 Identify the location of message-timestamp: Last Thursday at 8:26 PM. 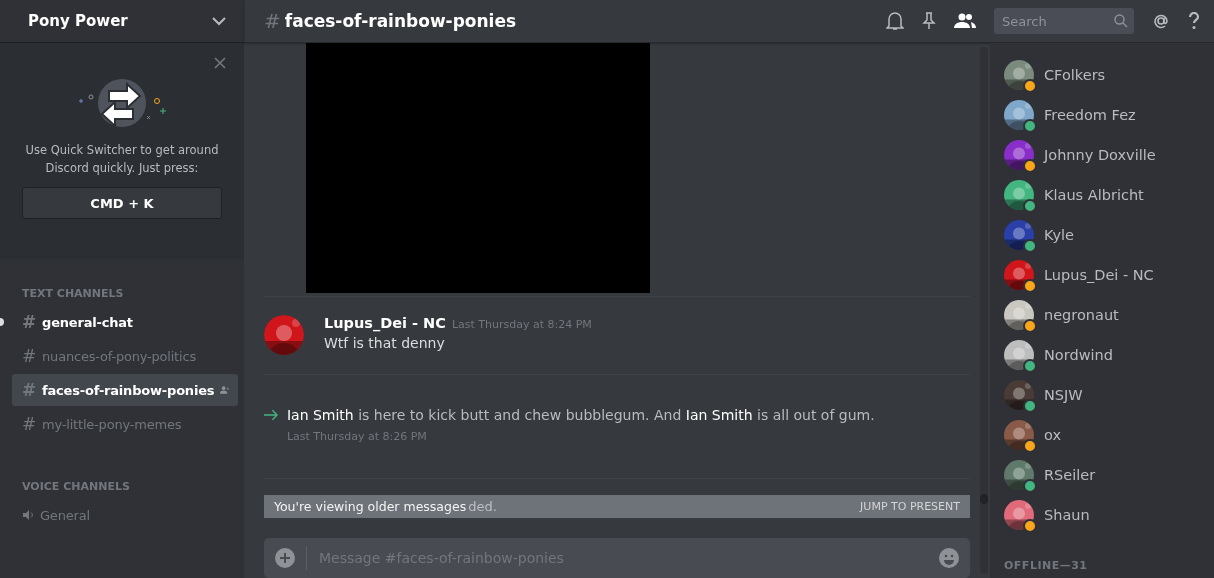
(356, 436).